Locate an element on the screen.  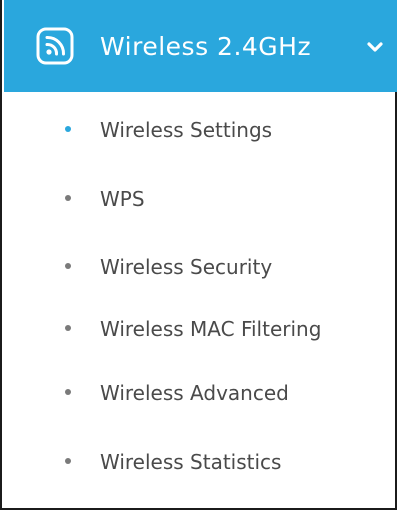
submenu-item-label: Wireless Security is located at coordinates (186, 267).